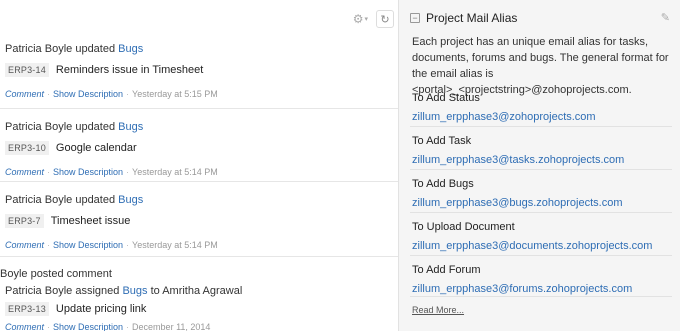 The width and height of the screenshot is (680, 331). Describe the element at coordinates (541, 117) in the screenshot. I see `alias-email-link: zillum_erpphase3@zohoprojects.com` at that location.